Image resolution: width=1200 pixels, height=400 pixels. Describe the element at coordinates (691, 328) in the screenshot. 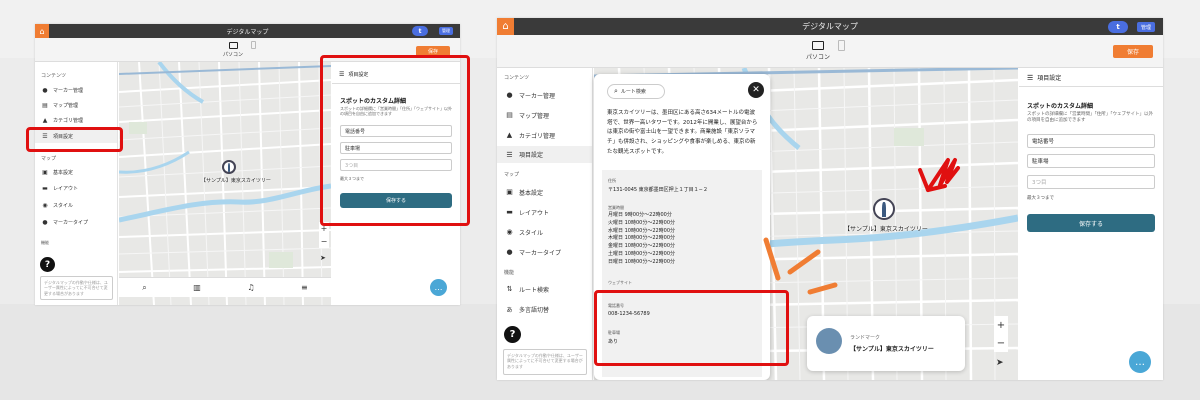

I see `highlight-phone-parking` at that location.